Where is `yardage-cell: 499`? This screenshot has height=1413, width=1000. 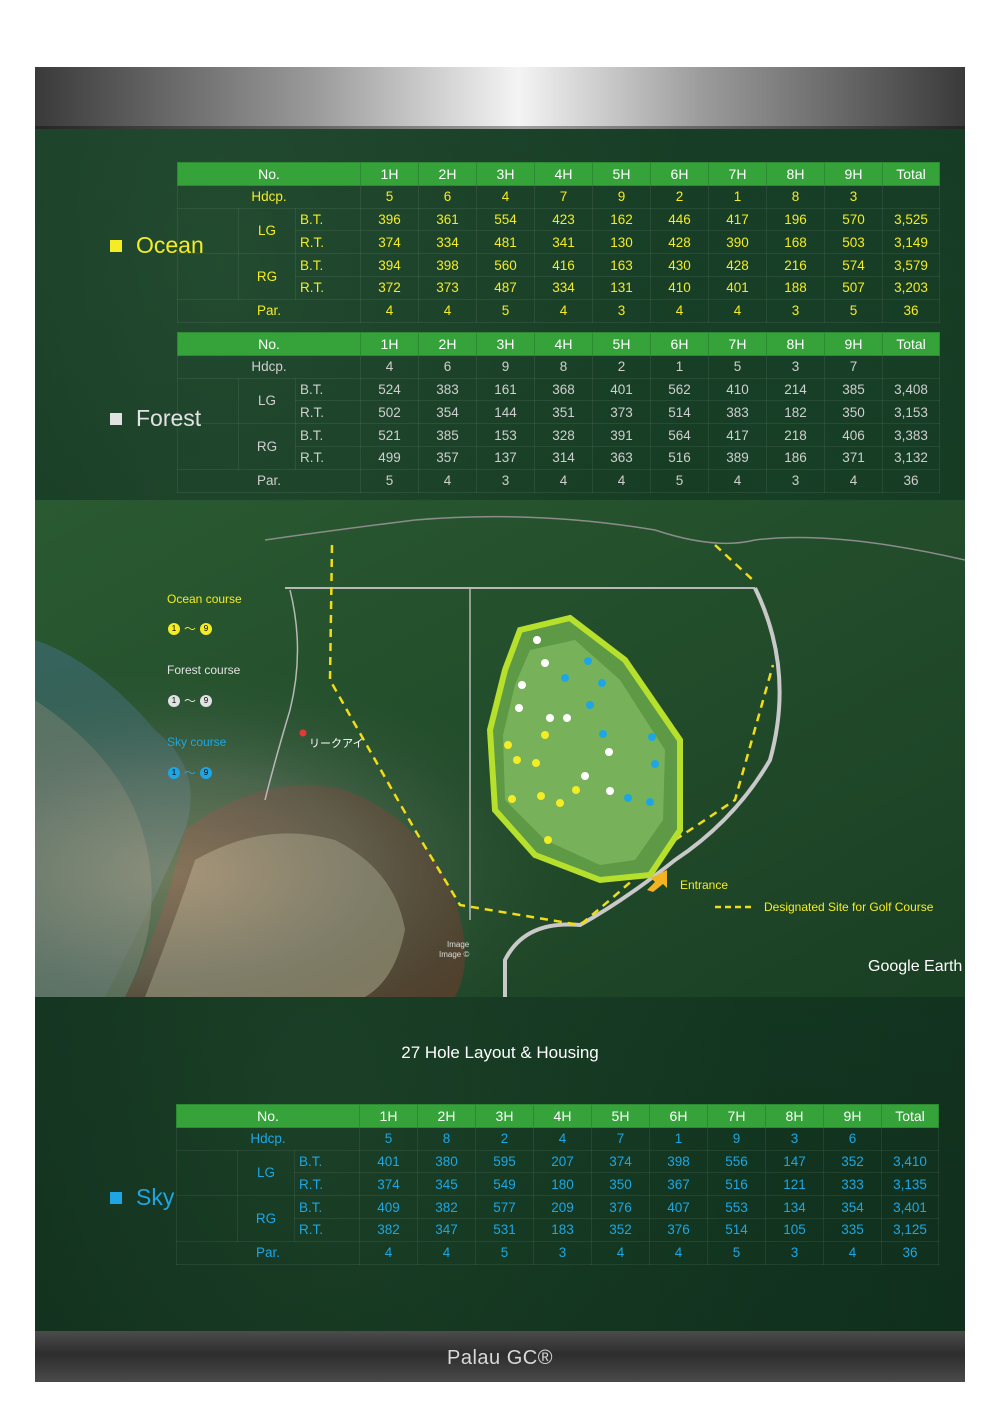 yardage-cell: 499 is located at coordinates (389, 457).